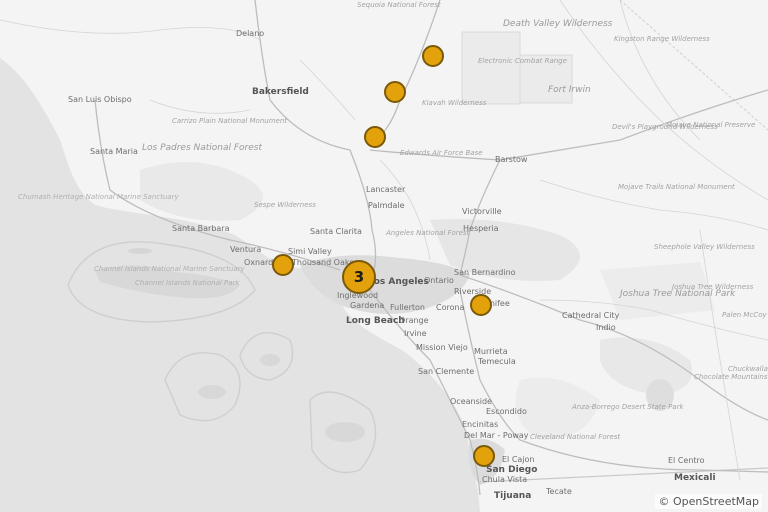  What do you see at coordinates (386, 205) in the screenshot?
I see `place-label-palmdale: Palmdale` at bounding box center [386, 205].